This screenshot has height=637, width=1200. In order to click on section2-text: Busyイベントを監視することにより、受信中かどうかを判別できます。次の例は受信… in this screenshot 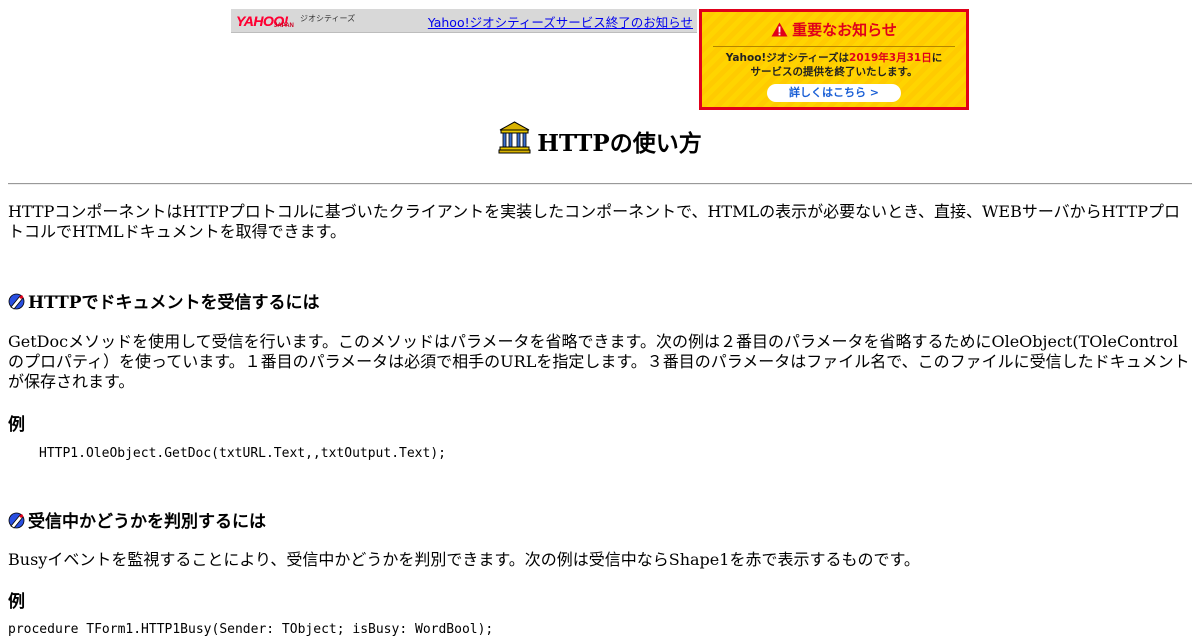, I will do `click(464, 559)`.